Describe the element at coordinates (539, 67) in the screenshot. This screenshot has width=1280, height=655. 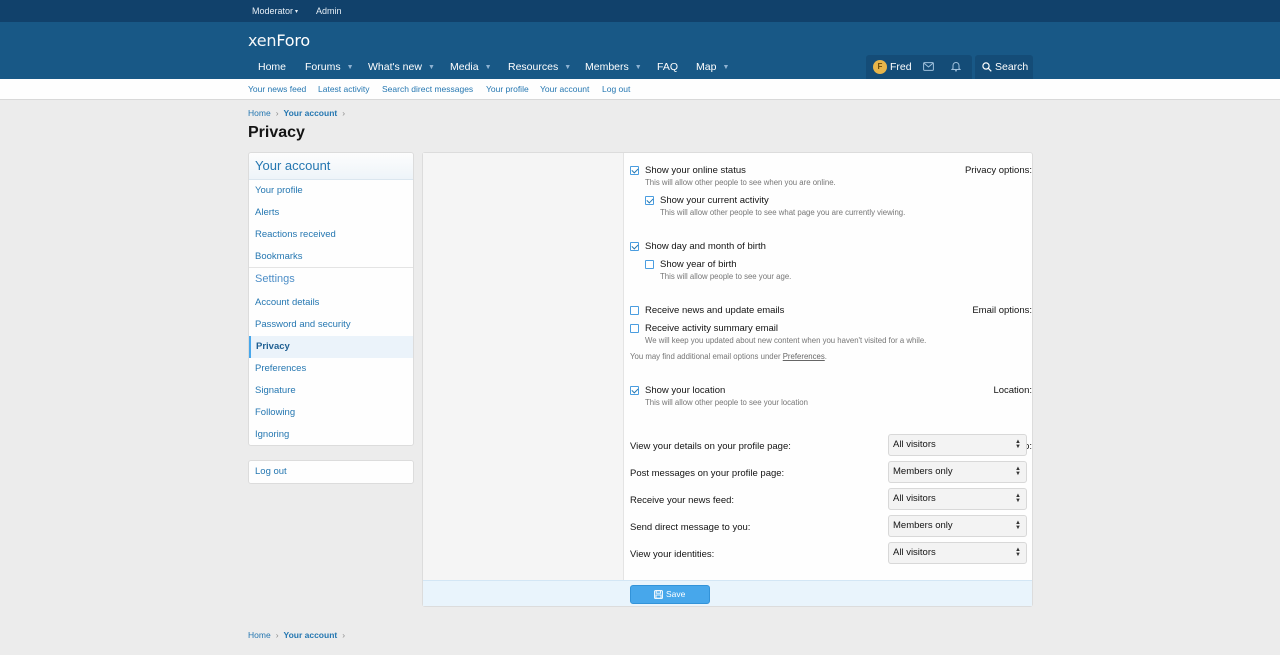
I see `nav-resources: Resources ▼` at that location.